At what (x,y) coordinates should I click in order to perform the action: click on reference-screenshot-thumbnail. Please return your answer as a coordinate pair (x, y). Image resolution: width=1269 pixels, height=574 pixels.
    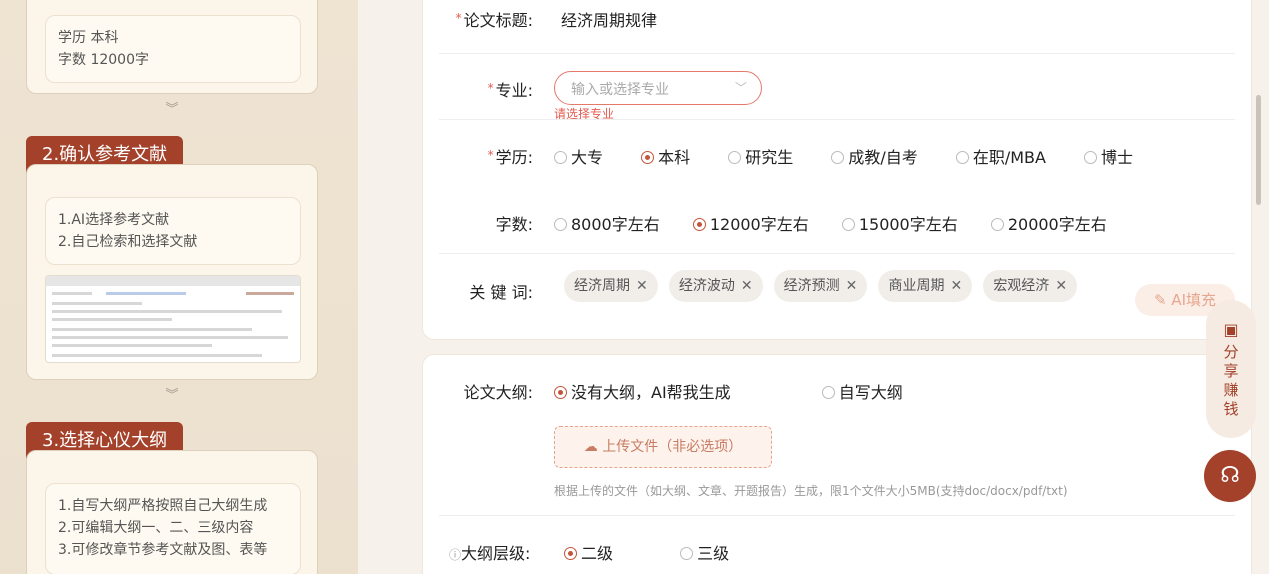
    Looking at the image, I should click on (173, 319).